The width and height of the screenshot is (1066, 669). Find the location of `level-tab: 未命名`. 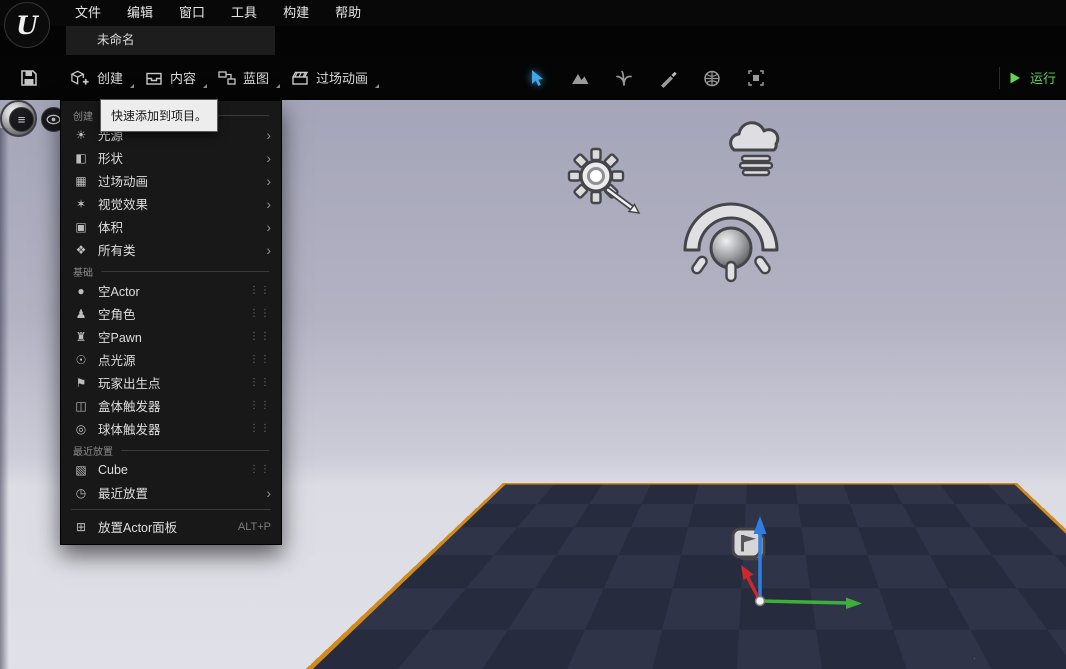

level-tab: 未命名 is located at coordinates (170, 40).